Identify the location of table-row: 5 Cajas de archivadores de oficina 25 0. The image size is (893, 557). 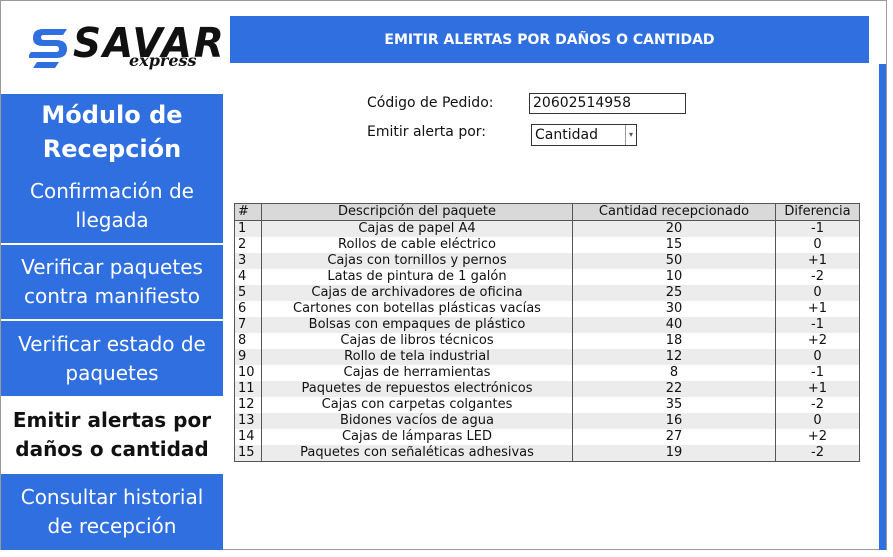
(547, 293).